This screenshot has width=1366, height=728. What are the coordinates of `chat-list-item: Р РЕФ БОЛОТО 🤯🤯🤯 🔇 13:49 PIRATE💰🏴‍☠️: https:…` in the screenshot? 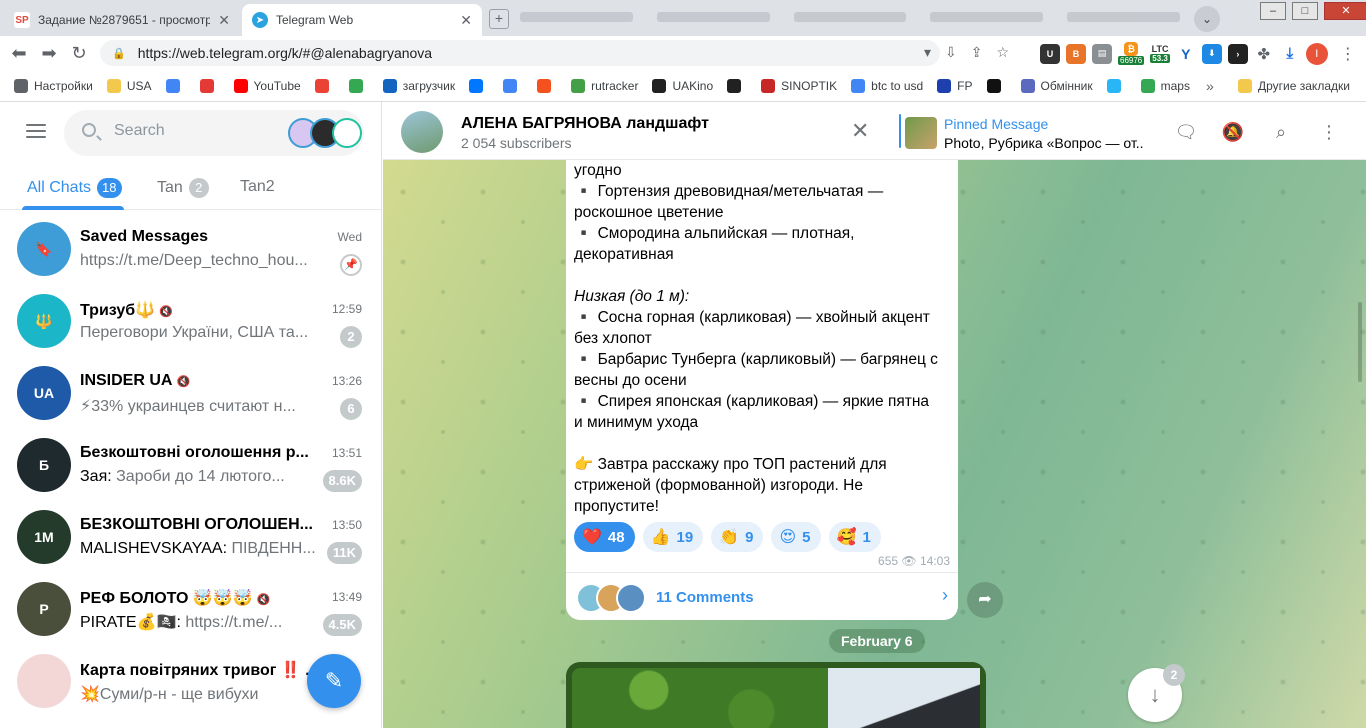 It's located at (190, 610).